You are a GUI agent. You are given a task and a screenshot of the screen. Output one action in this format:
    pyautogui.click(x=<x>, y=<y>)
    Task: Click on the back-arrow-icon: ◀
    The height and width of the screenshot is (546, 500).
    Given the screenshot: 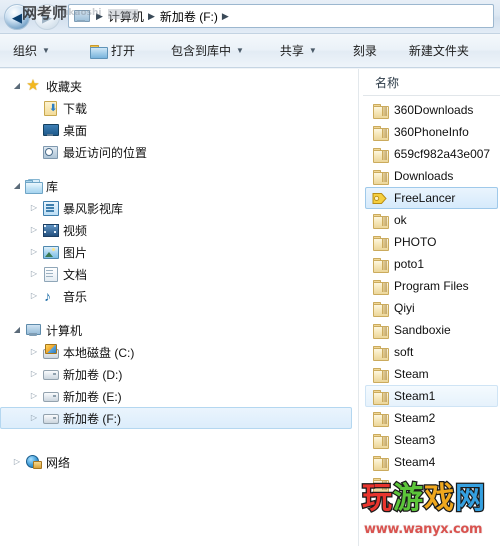 What is the action you would take?
    pyautogui.click(x=17, y=17)
    